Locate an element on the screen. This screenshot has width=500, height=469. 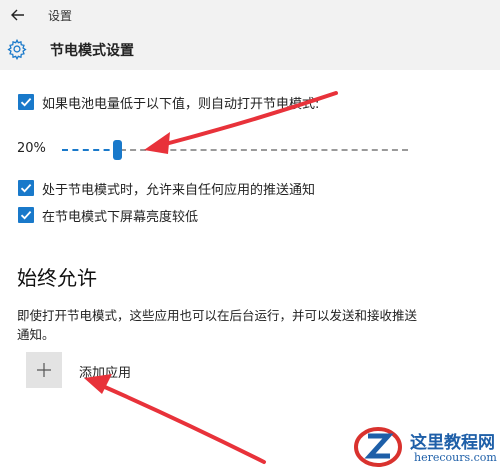
threshold-value: 20% is located at coordinates (31, 148).